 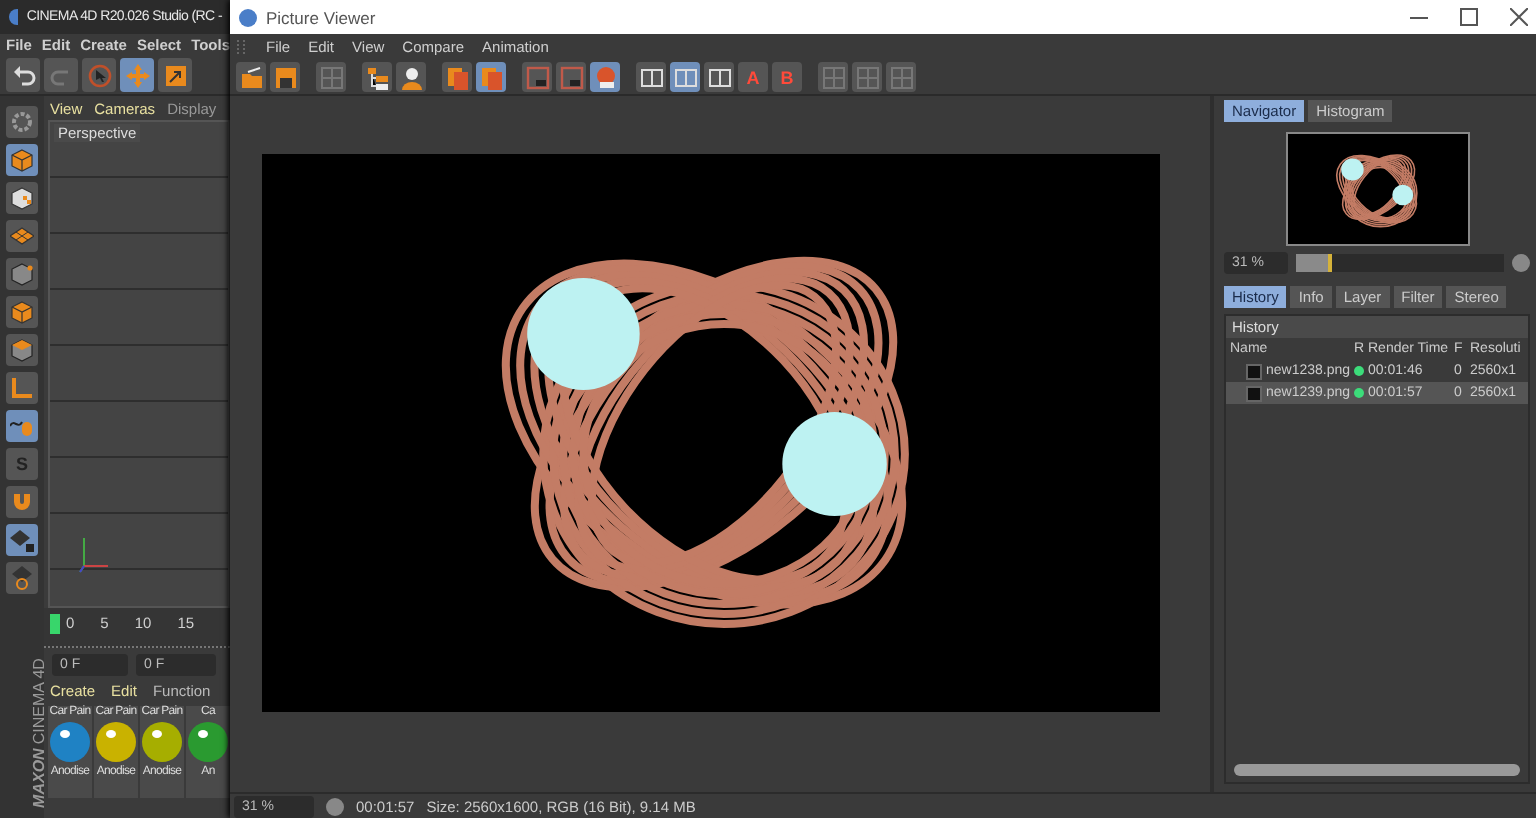 I want to click on cube-top-face-icon, so click(x=22, y=350).